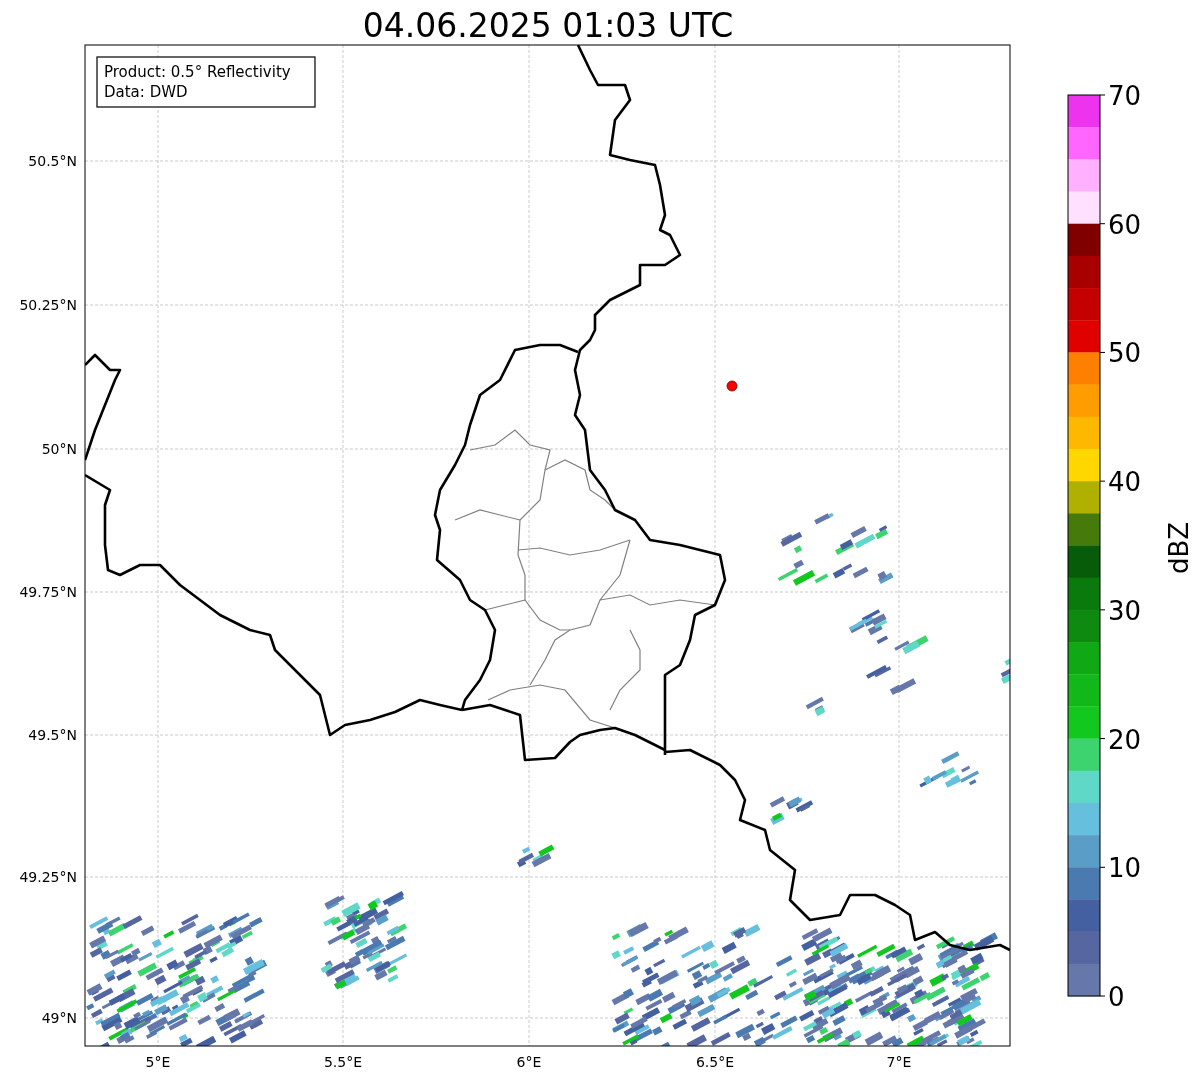 This screenshot has height=1081, width=1202. What do you see at coordinates (1125, 482) in the screenshot?
I see `colorbar-tick-label: 40` at bounding box center [1125, 482].